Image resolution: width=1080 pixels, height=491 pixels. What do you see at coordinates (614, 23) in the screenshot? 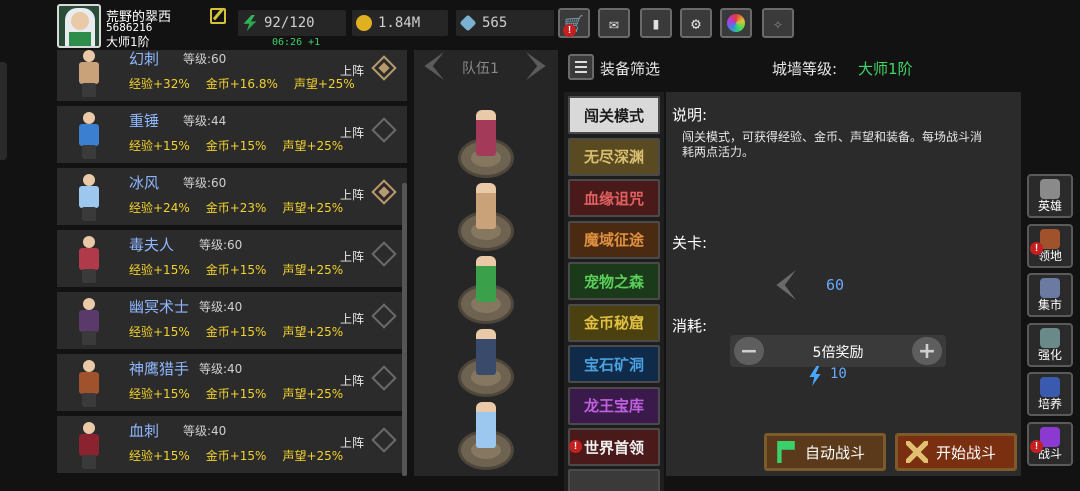
I see `mail-button: ✉` at bounding box center [614, 23].